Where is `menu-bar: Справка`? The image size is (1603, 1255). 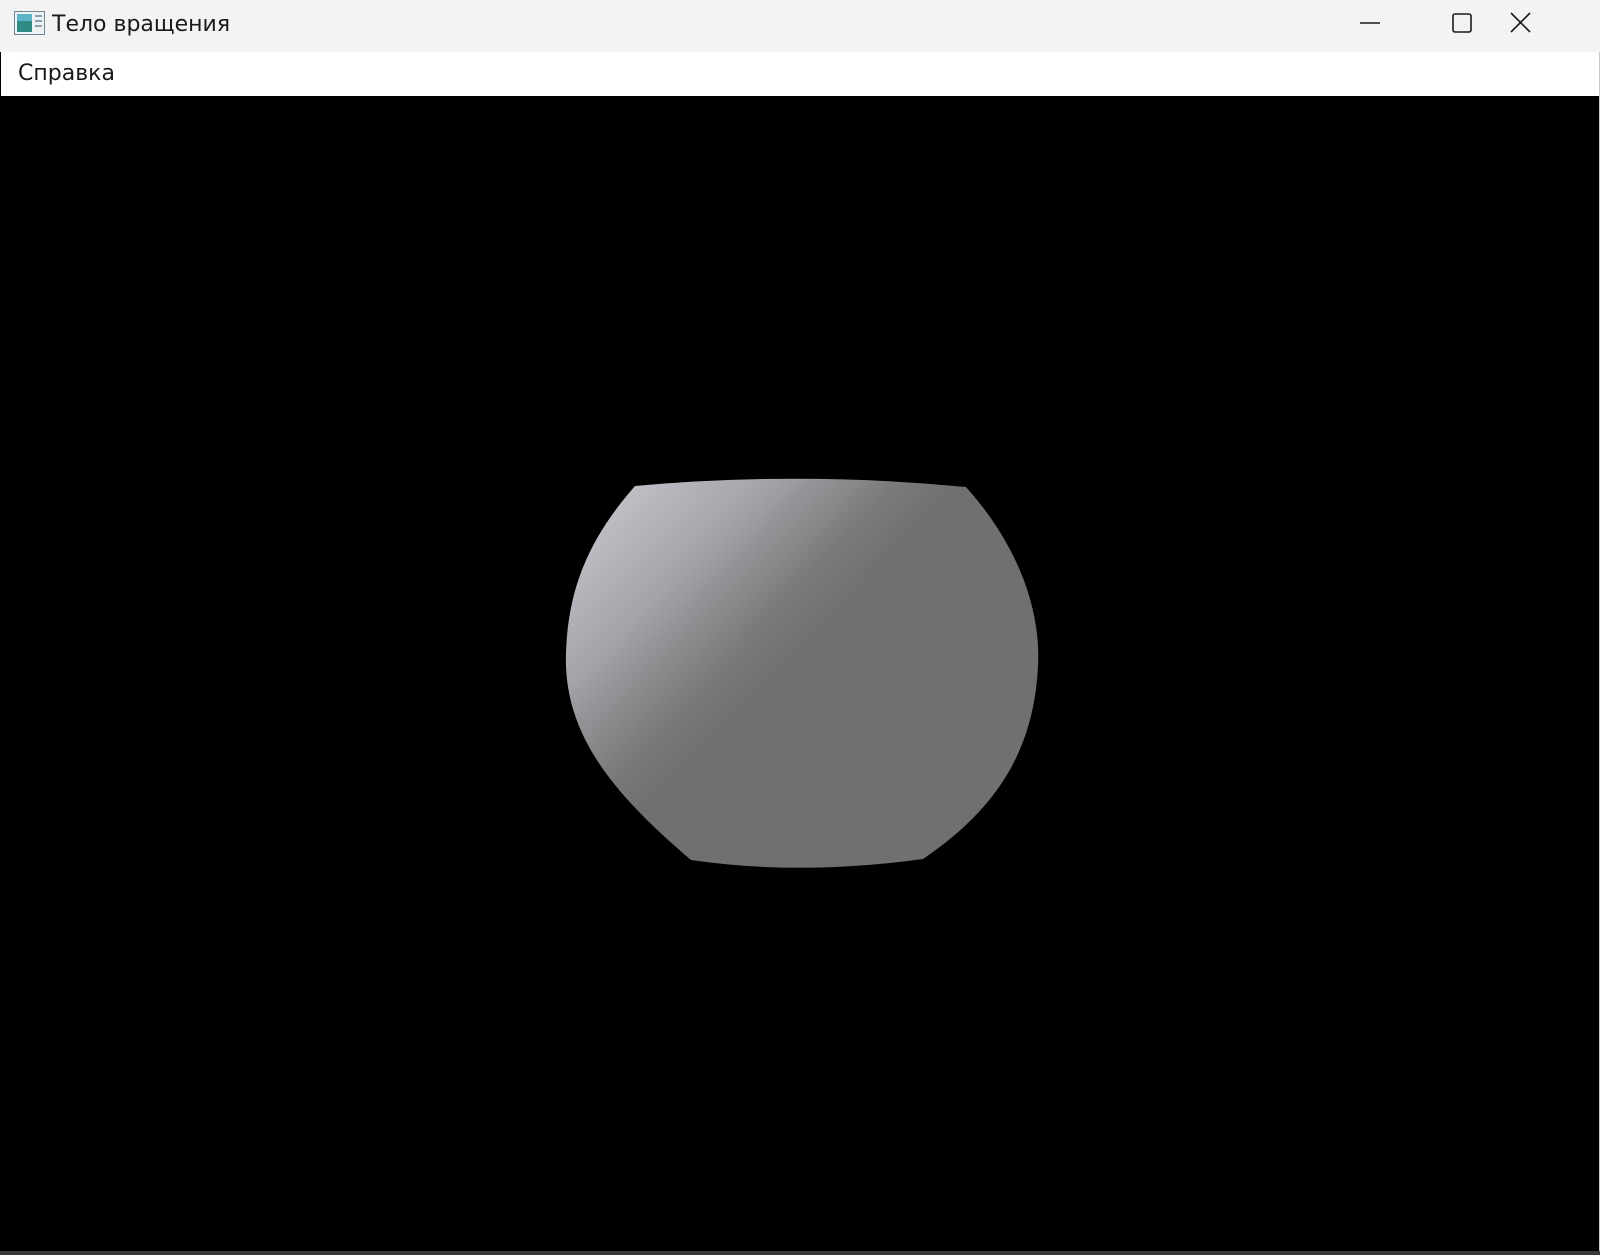 menu-bar: Справка is located at coordinates (800, 74).